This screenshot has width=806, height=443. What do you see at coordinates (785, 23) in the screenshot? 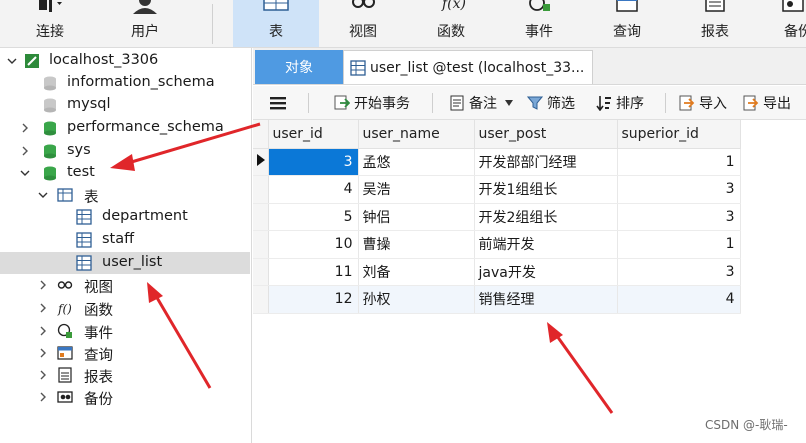
I see `backup-button: 备份` at bounding box center [785, 23].